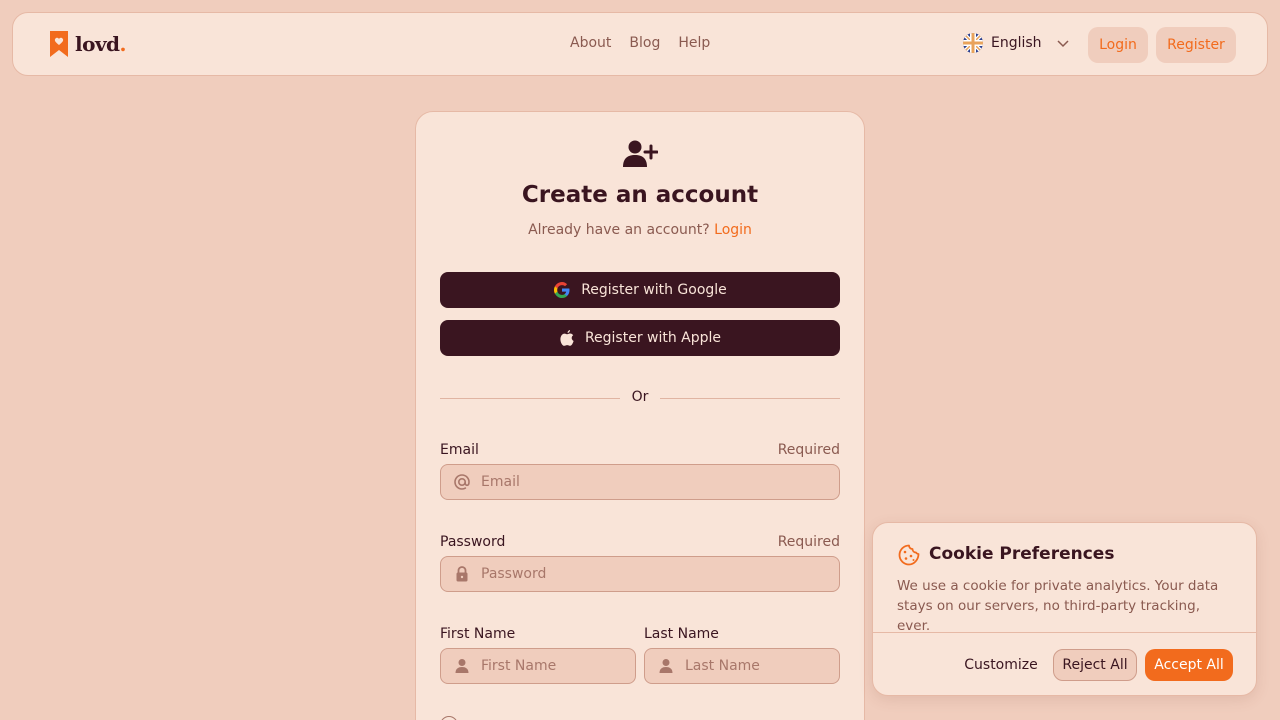 The height and width of the screenshot is (720, 1280). I want to click on google-icon, so click(562, 290).